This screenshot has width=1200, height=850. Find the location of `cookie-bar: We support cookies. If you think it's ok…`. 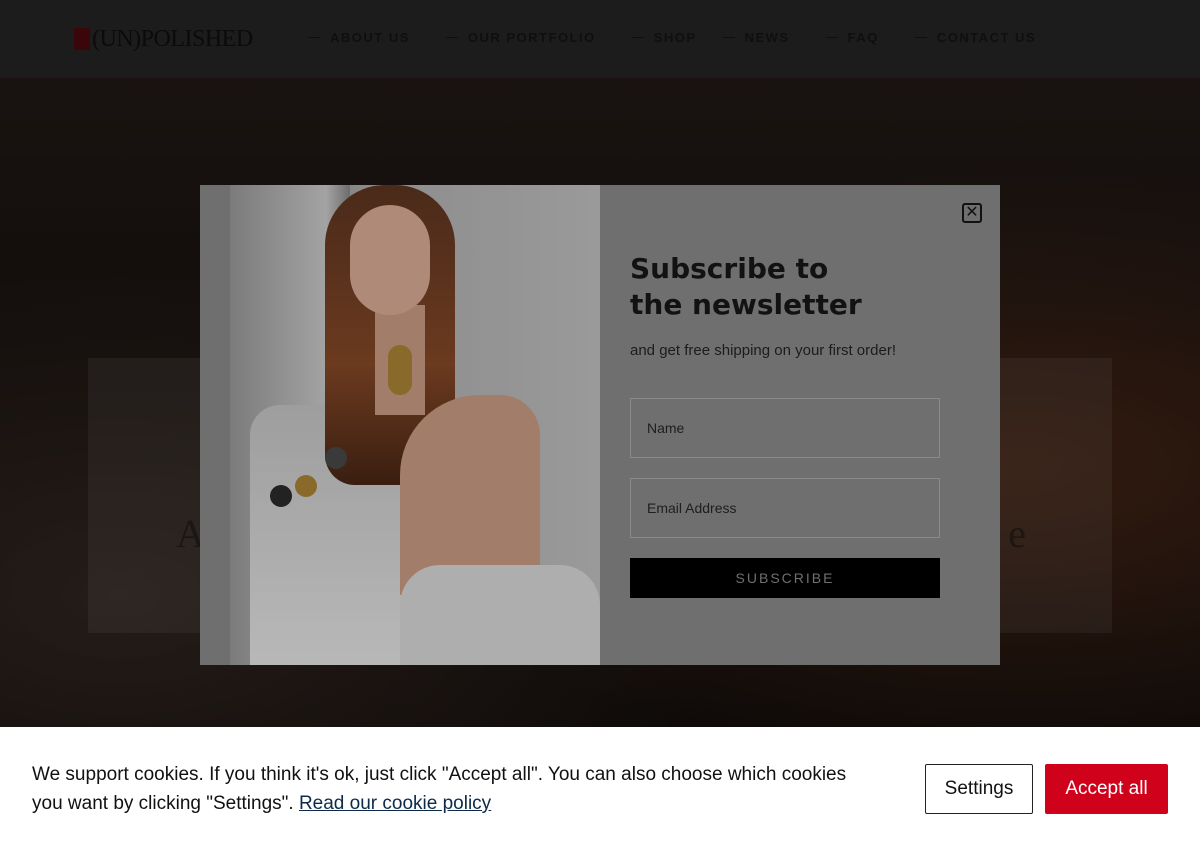

cookie-bar: We support cookies. If you think it's ok… is located at coordinates (600, 788).